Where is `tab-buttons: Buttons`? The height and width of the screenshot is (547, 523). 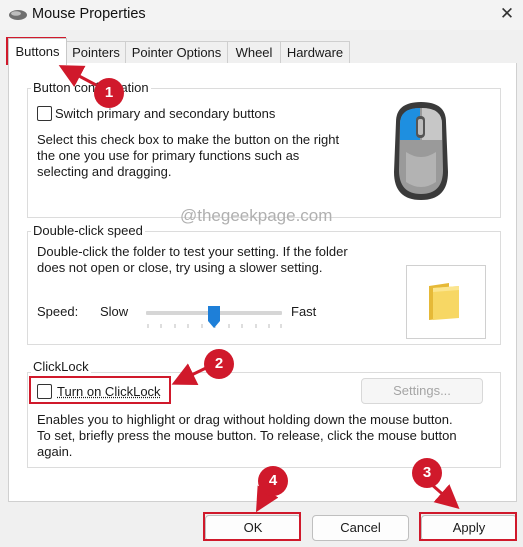 tab-buttons: Buttons is located at coordinates (37, 51).